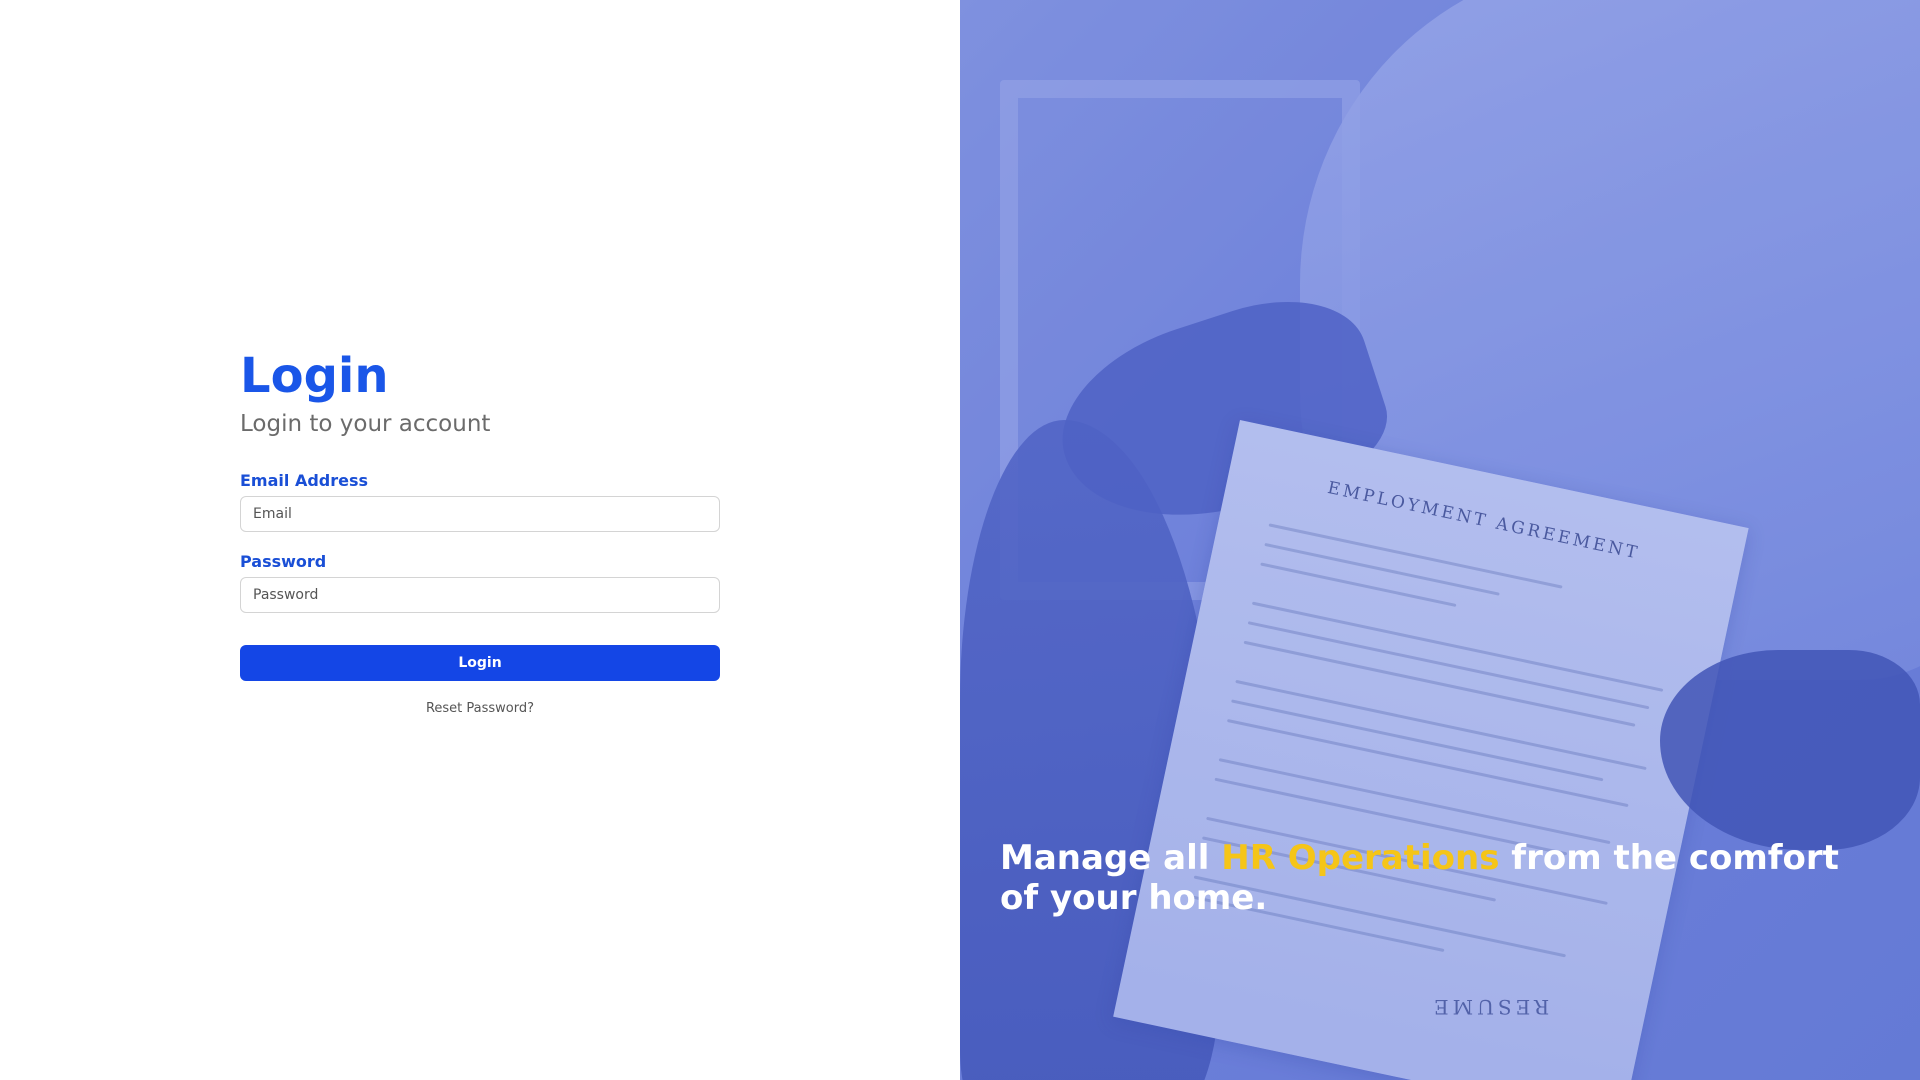  Describe the element at coordinates (314, 376) in the screenshot. I see `login-title: Login` at that location.